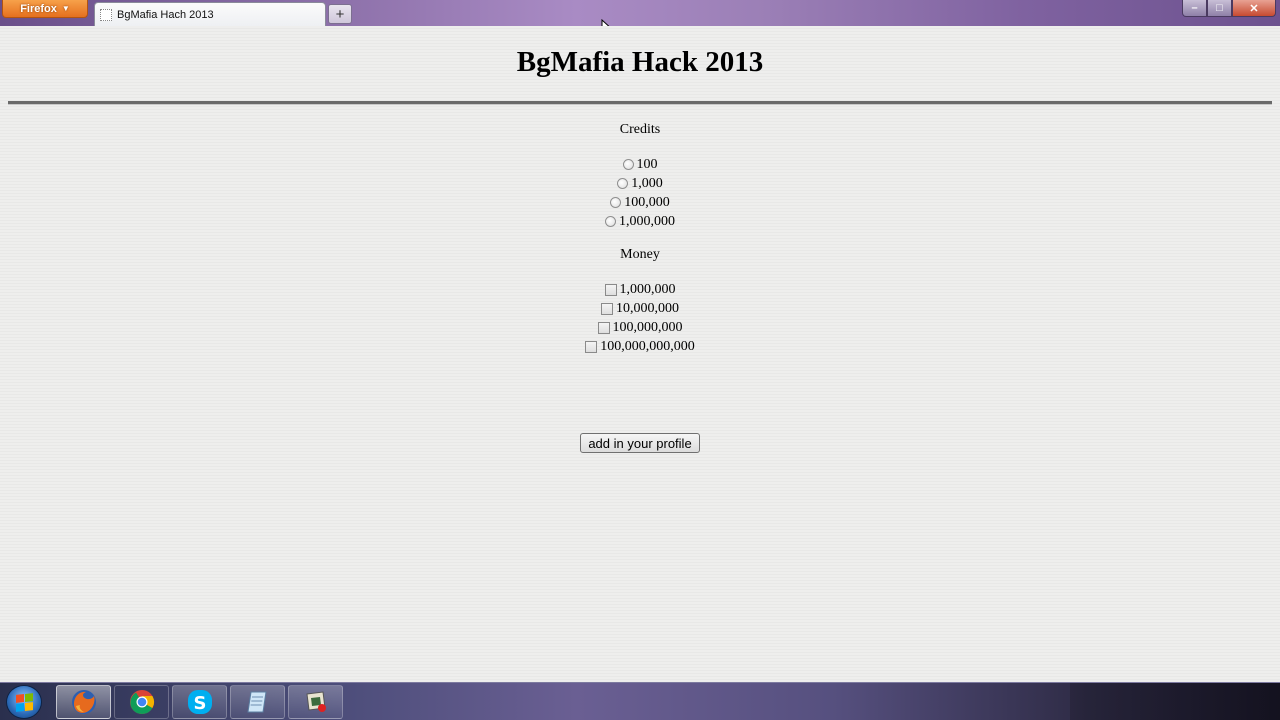  I want to click on close-button: ✕, so click(1254, 8).